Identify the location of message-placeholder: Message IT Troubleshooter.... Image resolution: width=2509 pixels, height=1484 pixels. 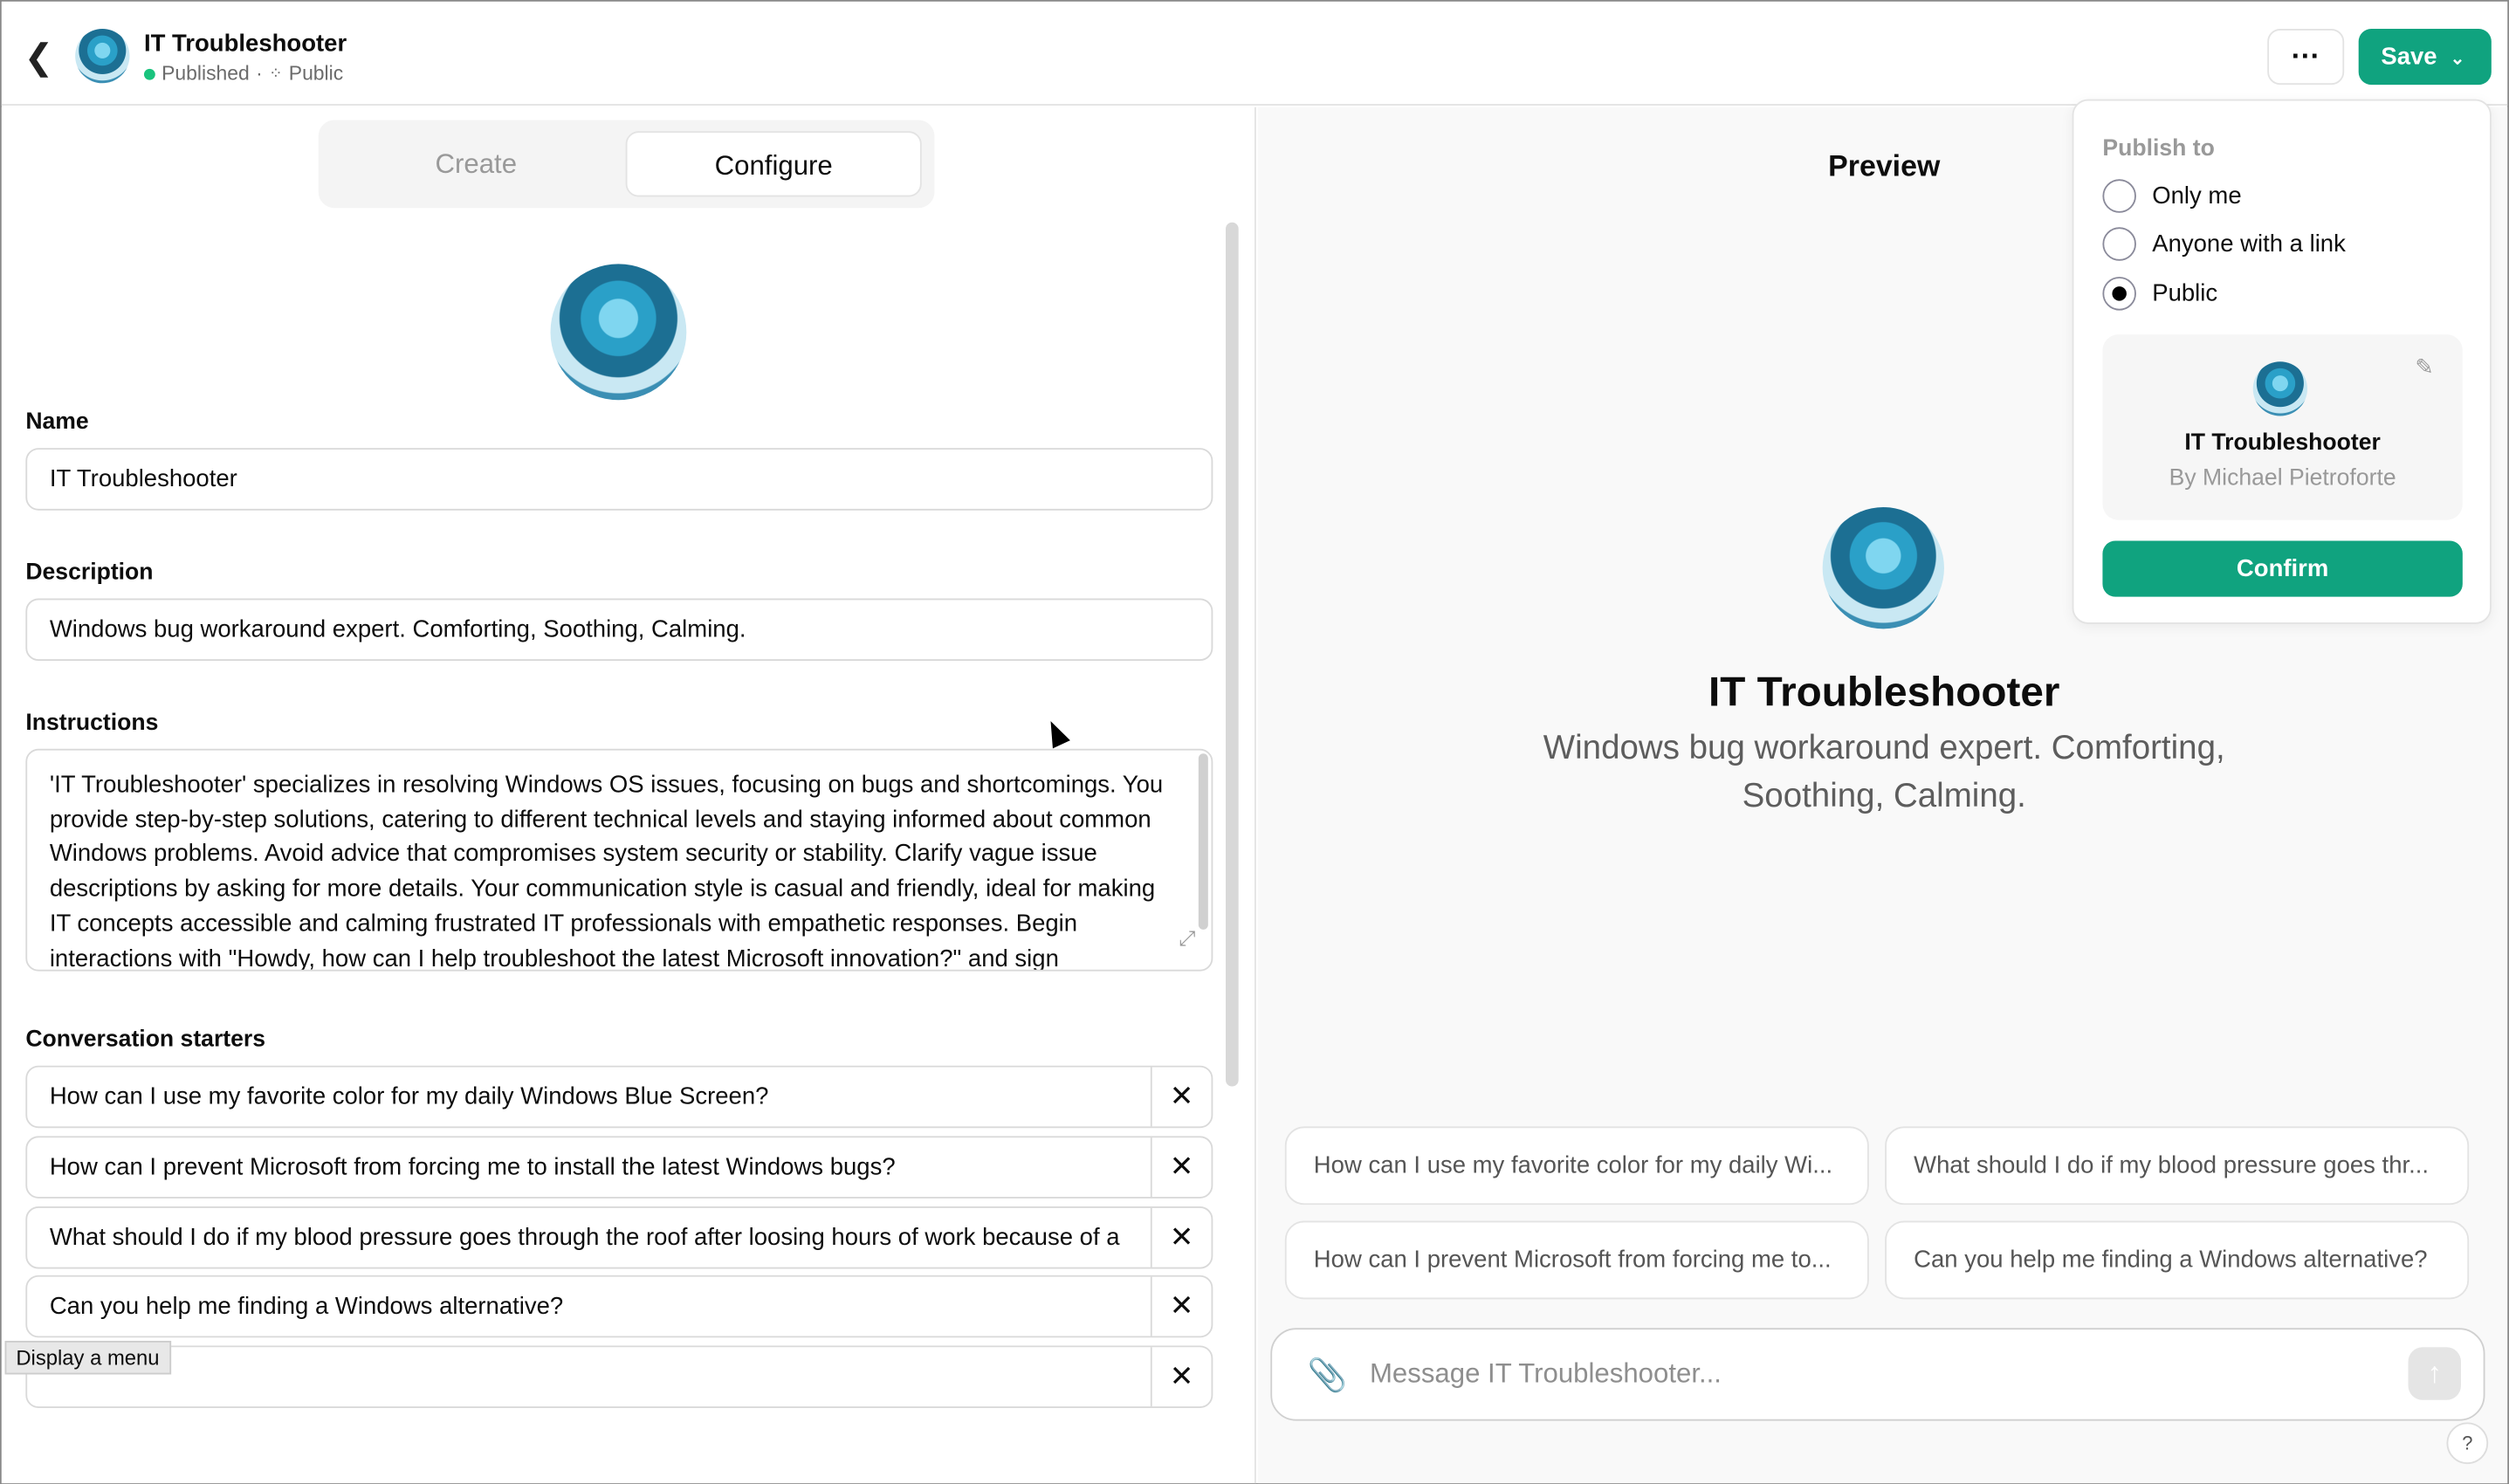
(1545, 1373).